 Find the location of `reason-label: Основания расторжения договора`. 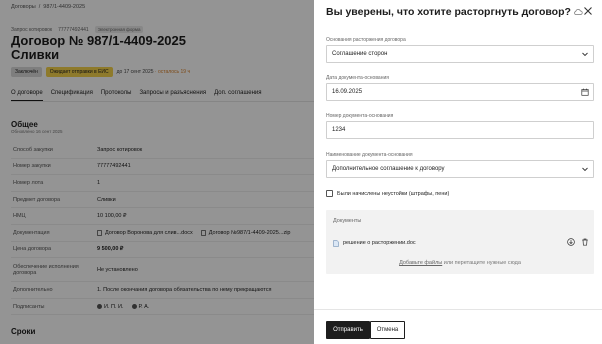

reason-label: Основания расторжения договора is located at coordinates (366, 40).